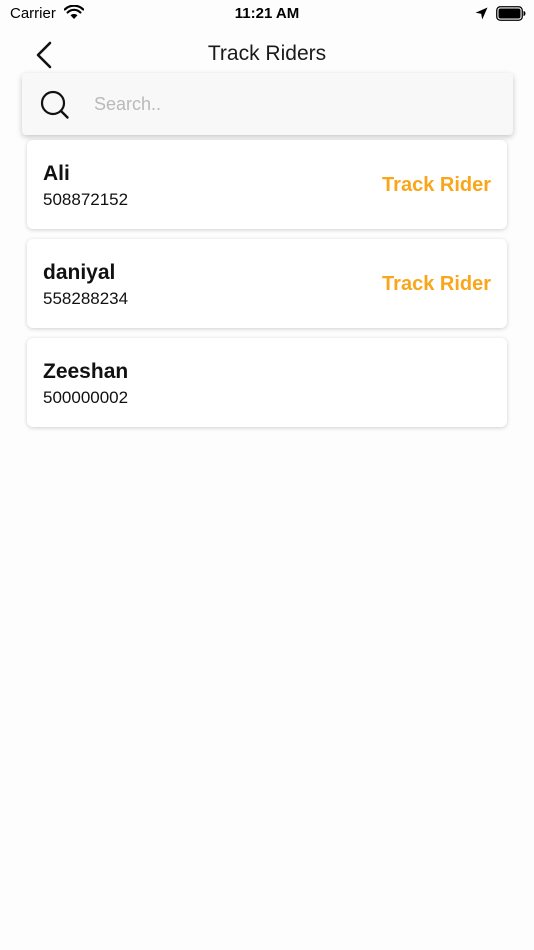 This screenshot has width=534, height=950. I want to click on rider-name: daniyal, so click(79, 272).